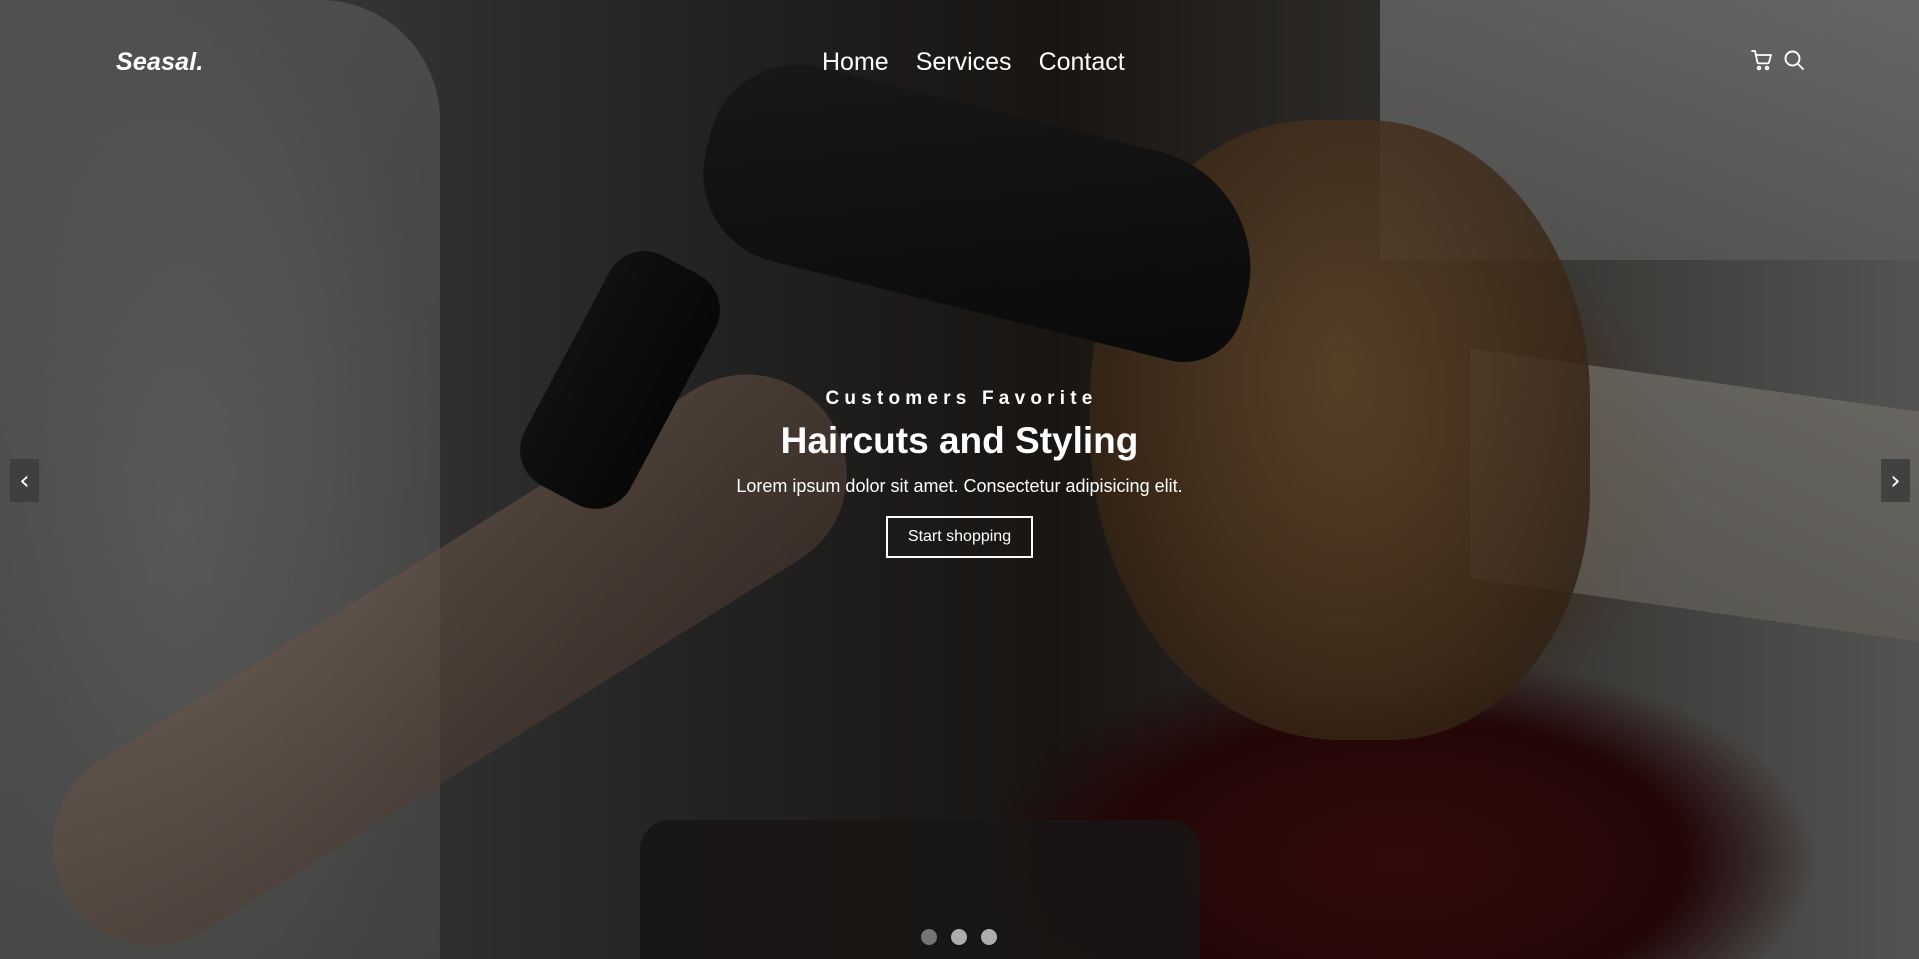  What do you see at coordinates (1895, 480) in the screenshot?
I see `carousel-next-button: ›` at bounding box center [1895, 480].